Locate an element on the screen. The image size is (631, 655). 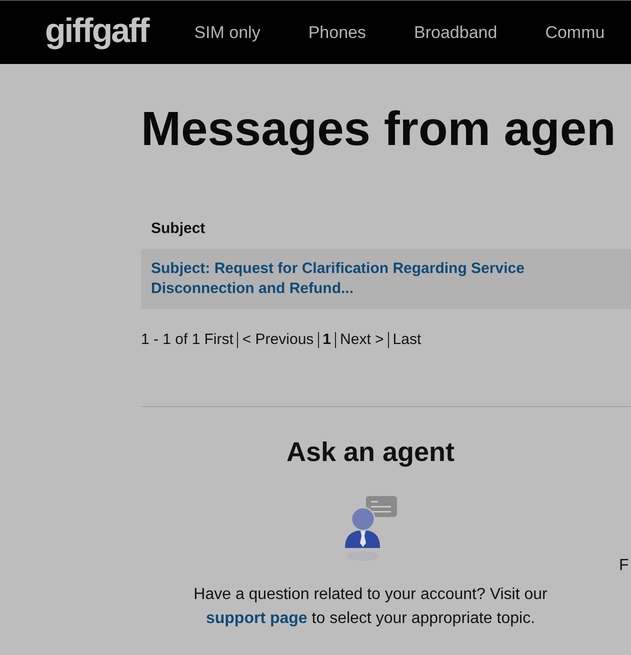
page-title: Messages from agen is located at coordinates (379, 130).